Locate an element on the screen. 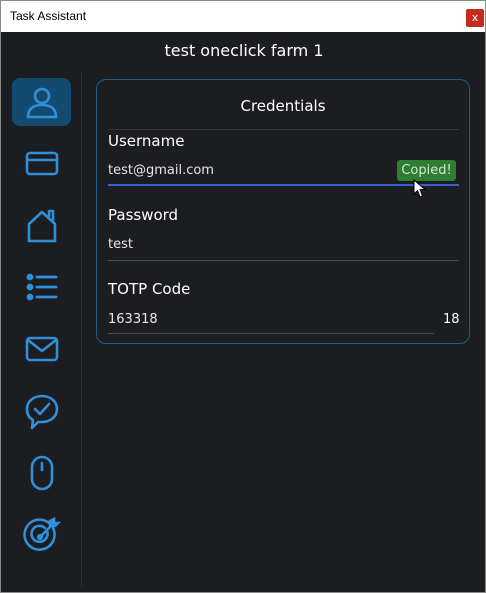 The image size is (486, 593). totp-label: TOTP Code is located at coordinates (149, 289).